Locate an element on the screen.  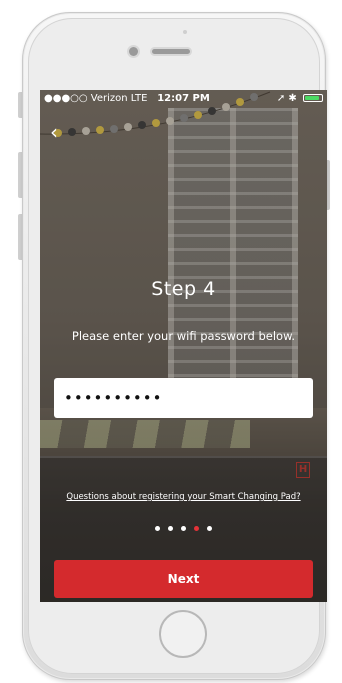
step-pager is located at coordinates (183, 531).